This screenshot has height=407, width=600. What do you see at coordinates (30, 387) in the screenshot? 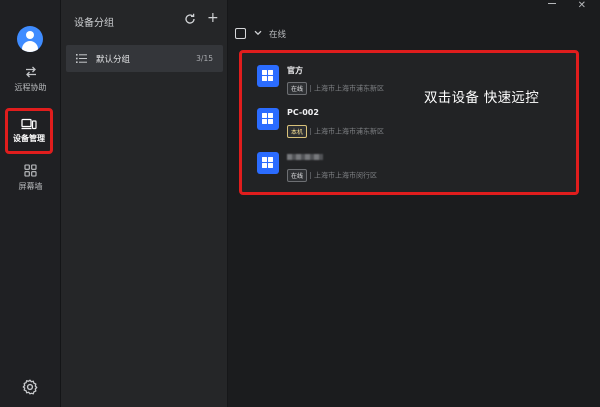
I see `gear-icon` at bounding box center [30, 387].